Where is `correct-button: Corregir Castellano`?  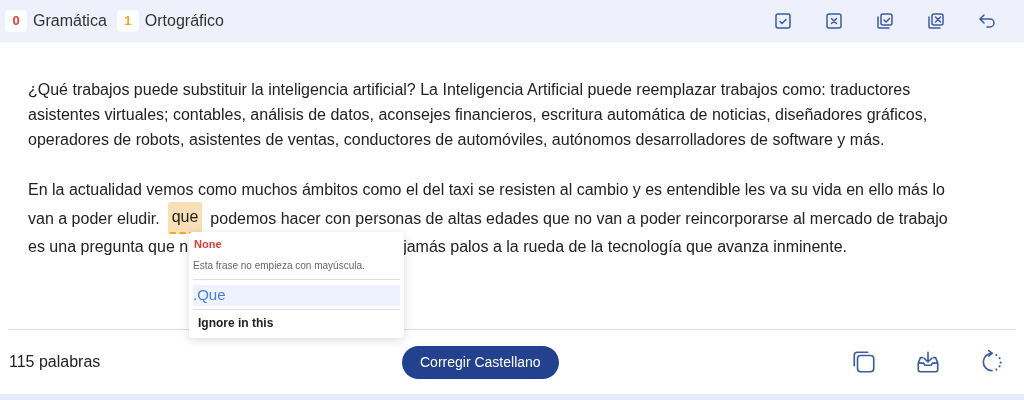
correct-button: Corregir Castellano is located at coordinates (480, 362).